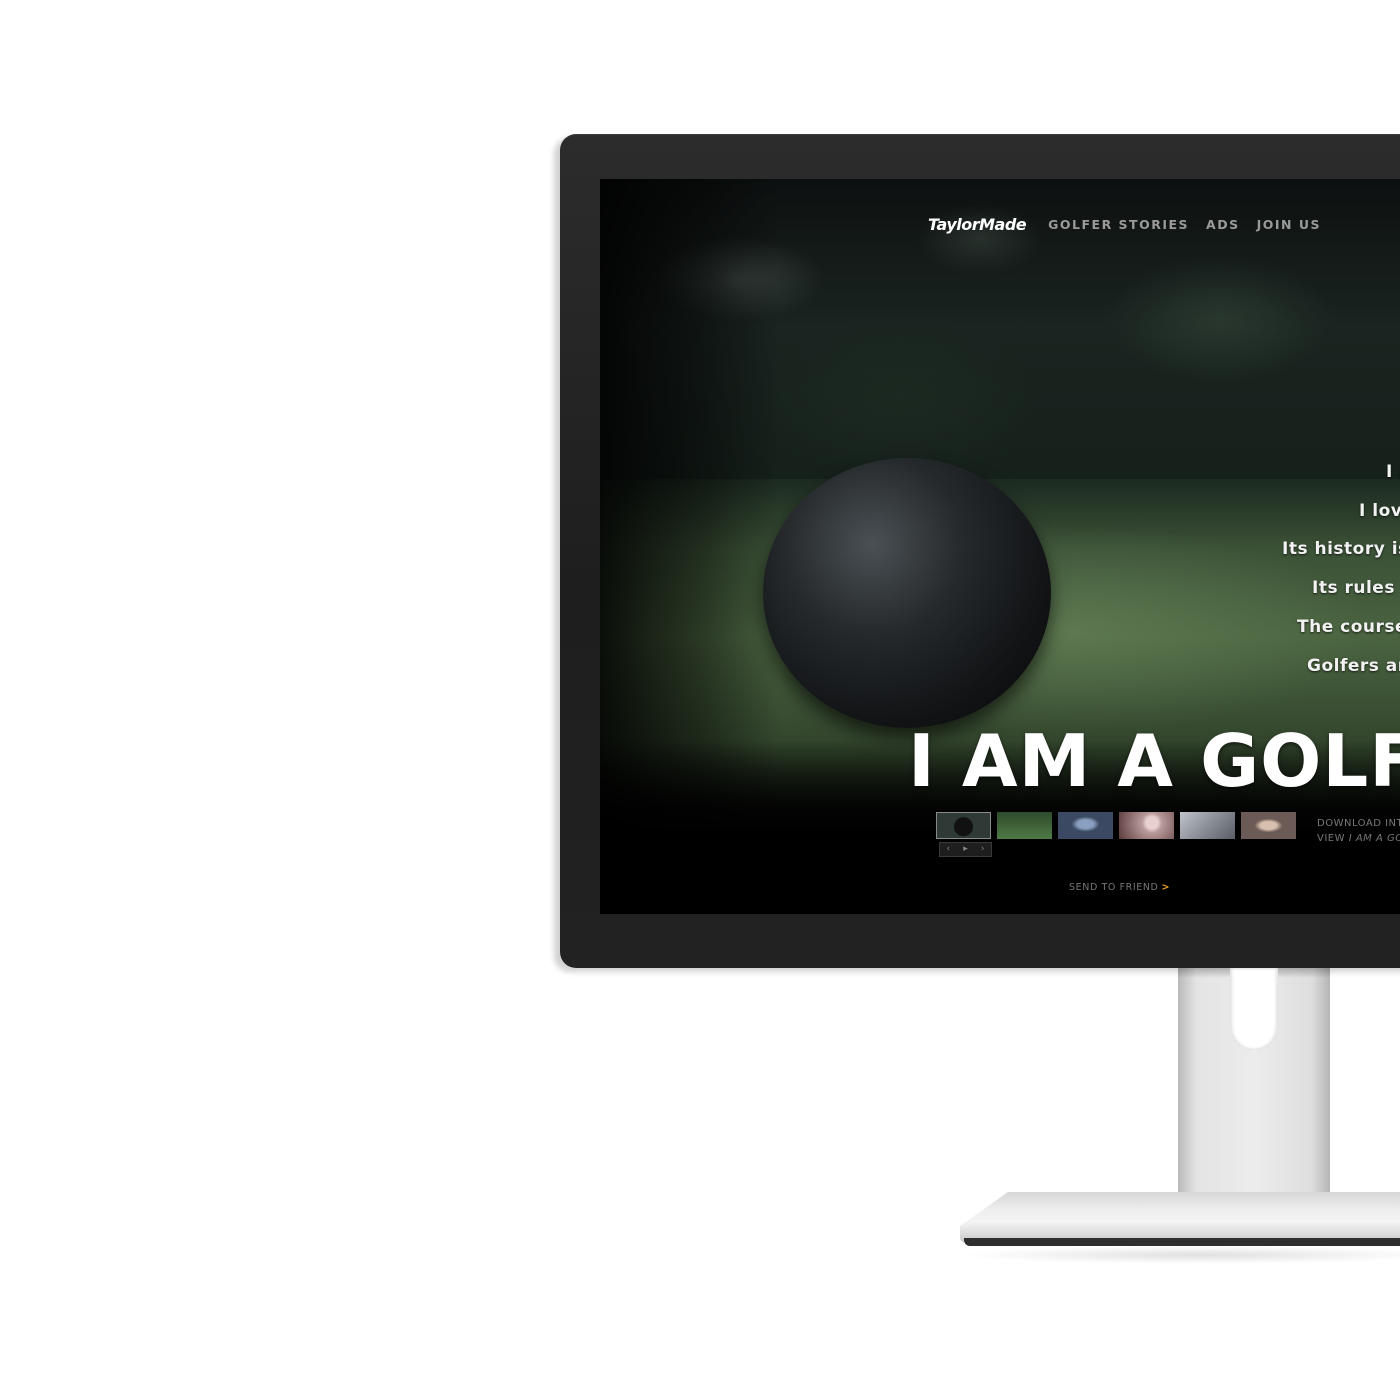  I want to click on nav-golfer-stories: GOLFER STORIES, so click(1118, 224).